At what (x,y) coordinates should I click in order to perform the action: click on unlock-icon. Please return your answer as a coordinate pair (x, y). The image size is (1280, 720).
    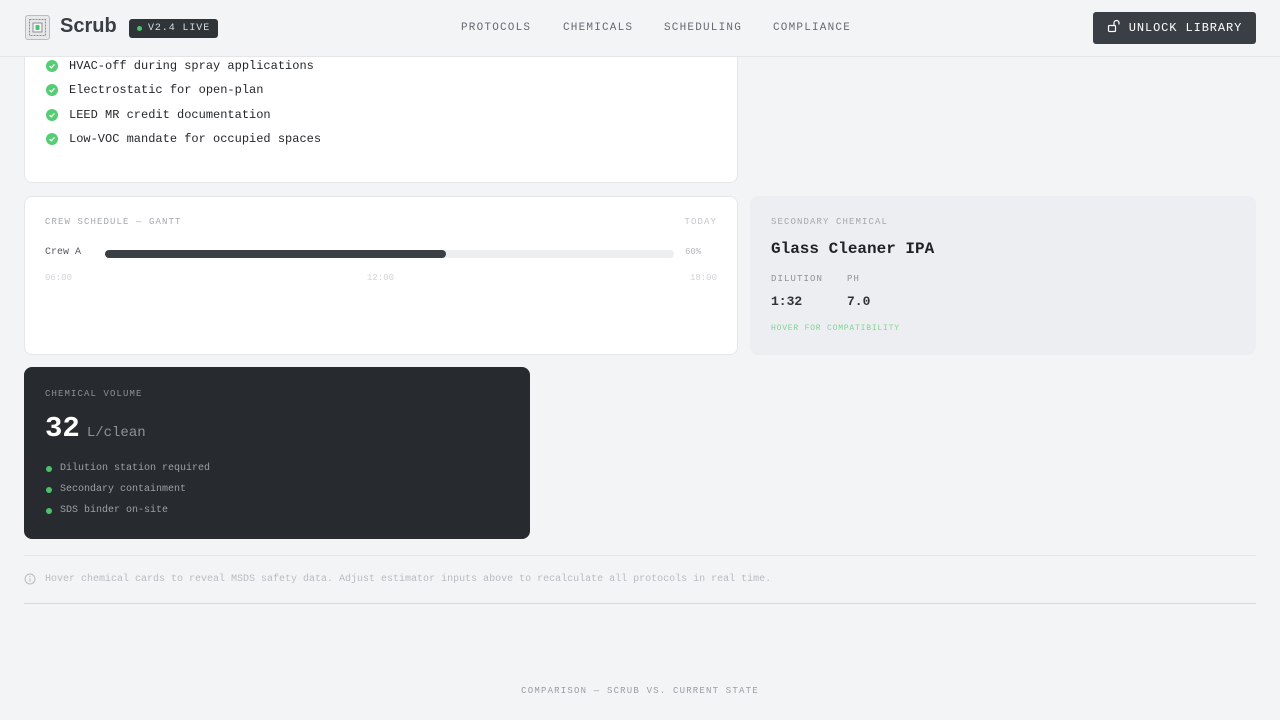
    Looking at the image, I should click on (1114, 28).